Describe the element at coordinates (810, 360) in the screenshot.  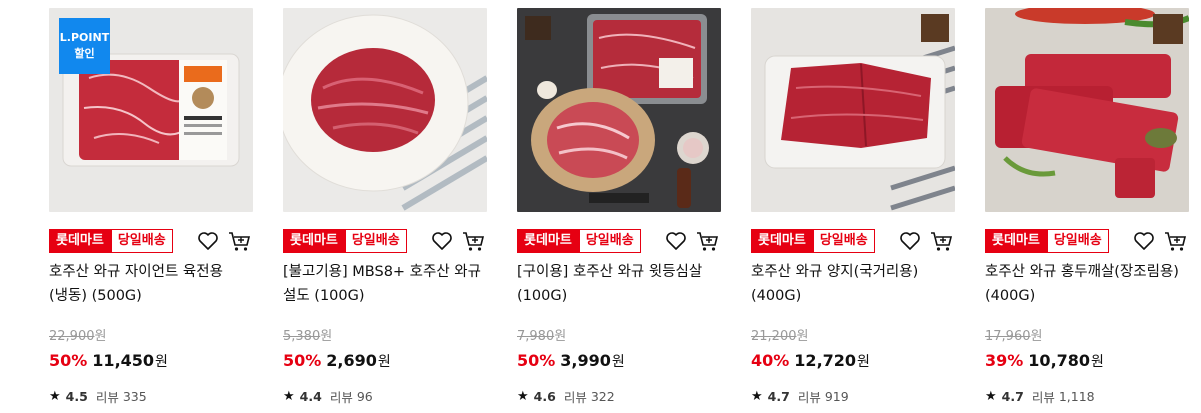
I see `sale-price: 40% 12,720원` at that location.